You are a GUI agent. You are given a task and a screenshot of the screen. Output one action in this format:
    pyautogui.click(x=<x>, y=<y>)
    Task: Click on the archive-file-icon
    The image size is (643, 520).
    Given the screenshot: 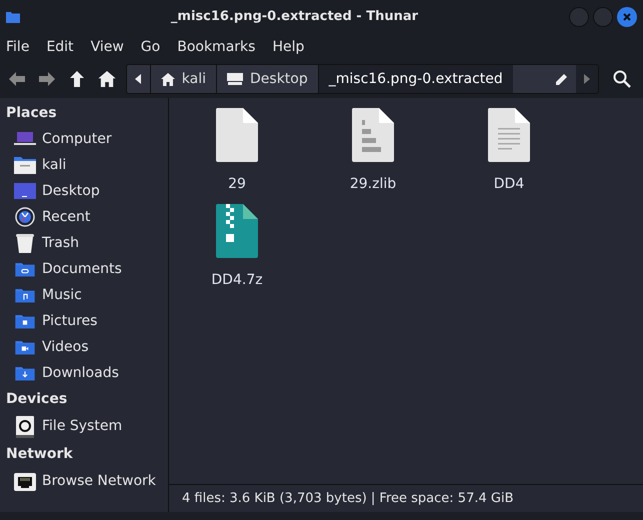 What is the action you would take?
    pyautogui.click(x=237, y=231)
    